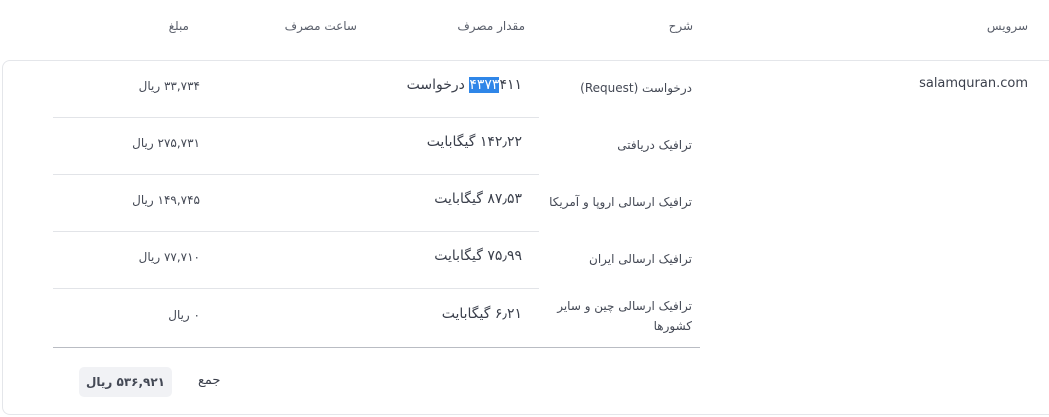 The width and height of the screenshot is (1049, 417). What do you see at coordinates (166, 143) in the screenshot?
I see `row-amount: ۲۷۵,۷۳۱ ریال` at bounding box center [166, 143].